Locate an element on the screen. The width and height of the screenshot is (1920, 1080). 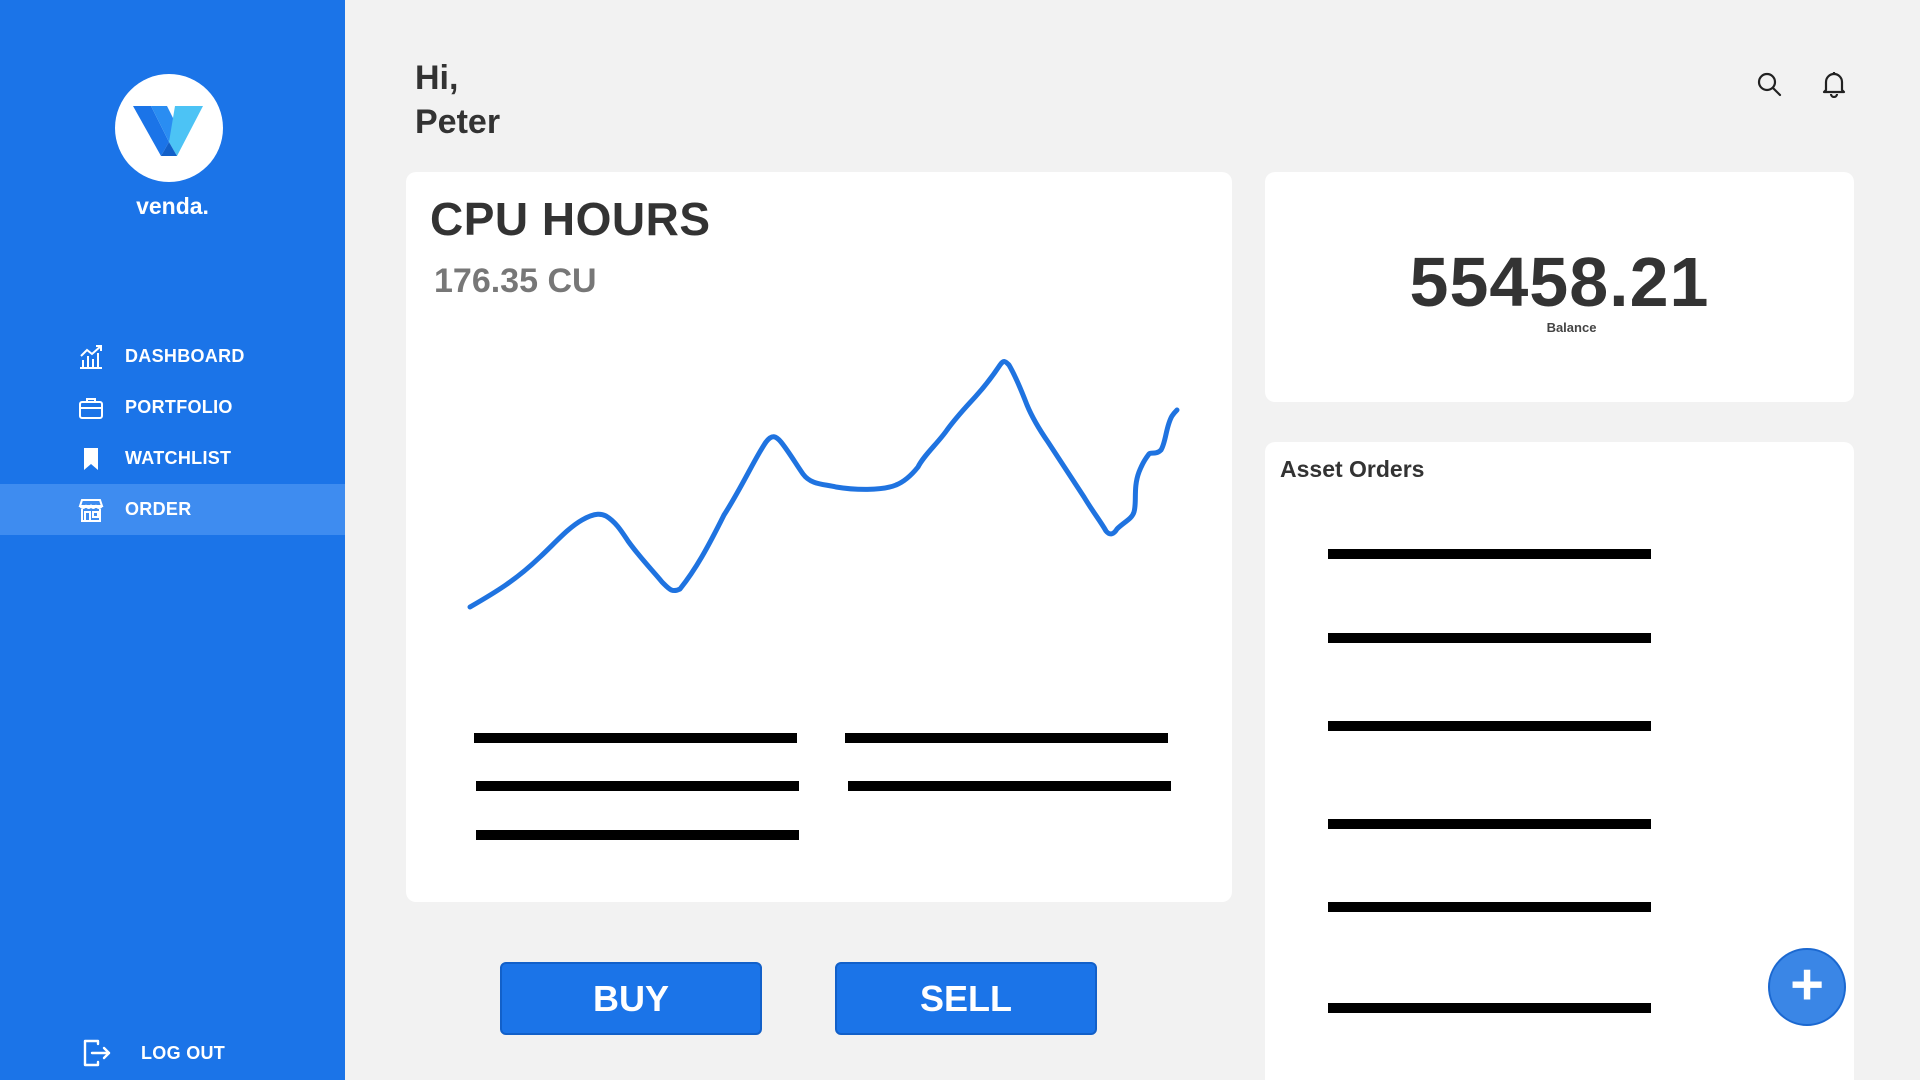
sidebar-item-order: ORDER is located at coordinates (172, 509).